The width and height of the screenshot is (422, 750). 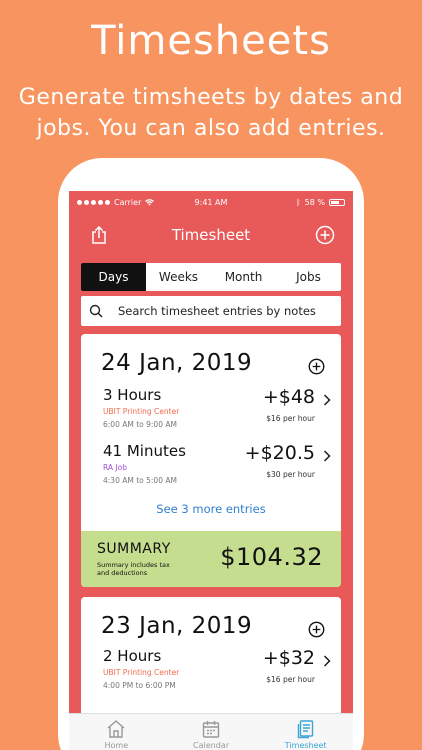 I want to click on signal-icon, so click(x=93, y=202).